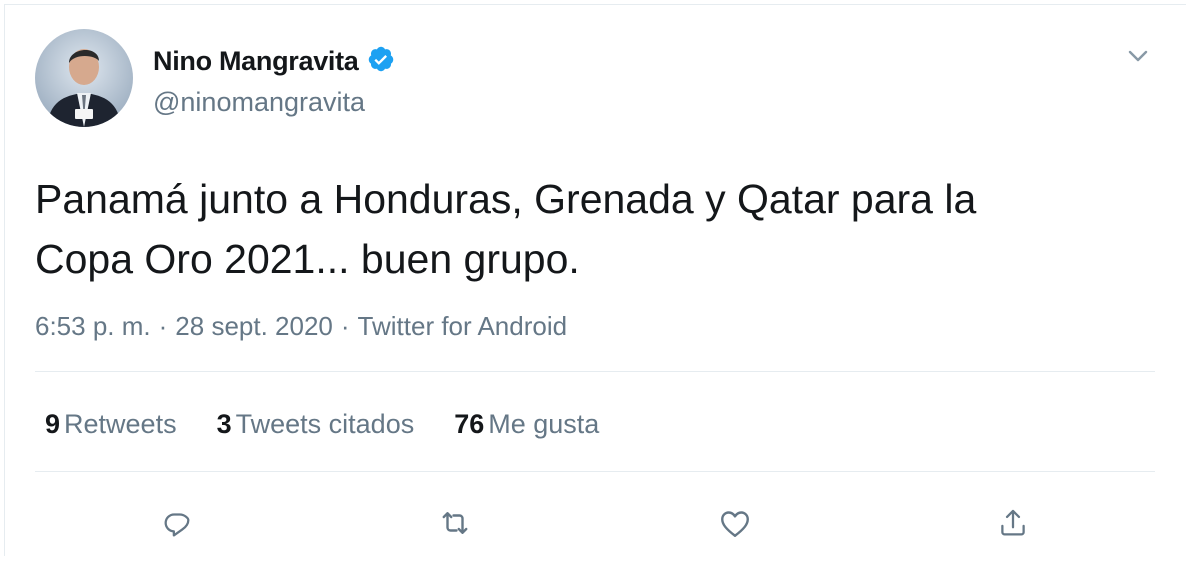 Image resolution: width=1200 pixels, height=562 pixels. I want to click on share-icon, so click(1013, 523).